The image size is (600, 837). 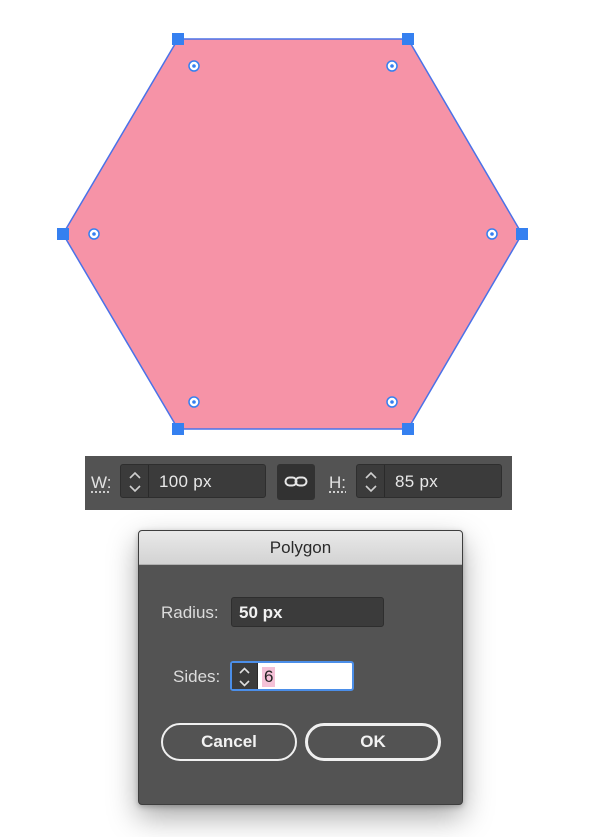 I want to click on height-value: 85 px, so click(x=417, y=481).